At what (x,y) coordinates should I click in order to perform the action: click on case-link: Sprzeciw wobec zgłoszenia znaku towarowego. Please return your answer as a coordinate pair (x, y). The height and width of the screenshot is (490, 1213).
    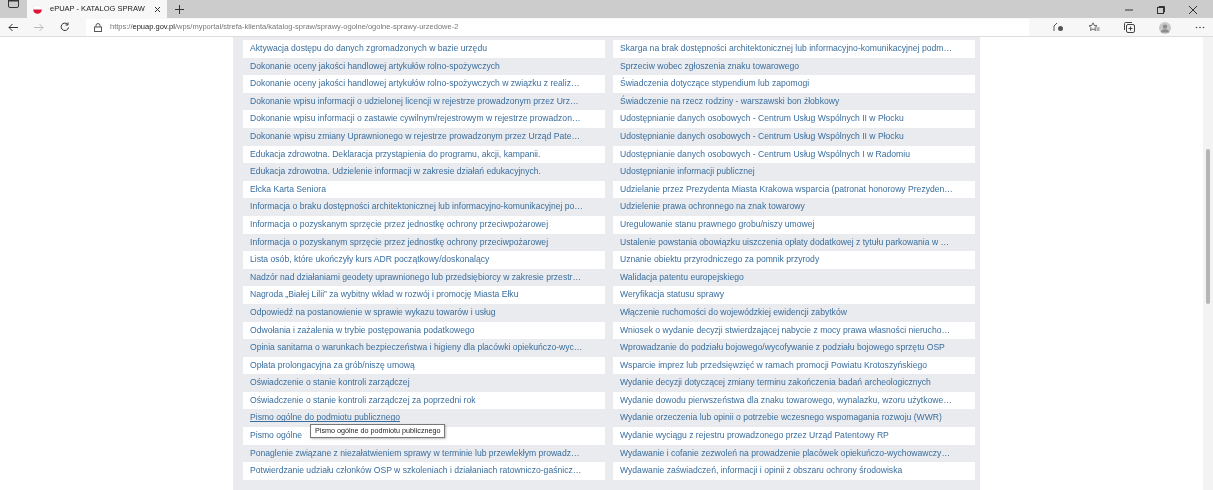
    Looking at the image, I should click on (710, 65).